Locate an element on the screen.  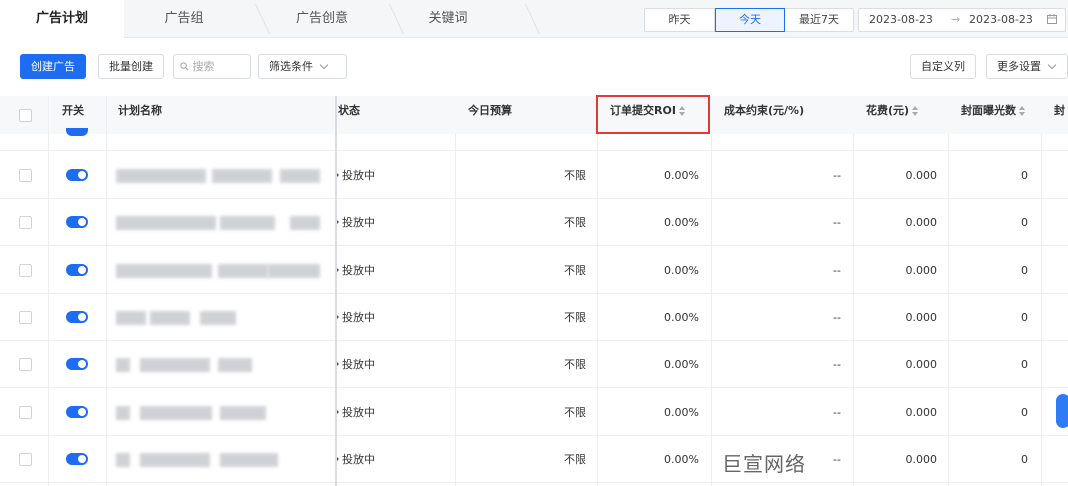
tab-keywords: 关键词 is located at coordinates (448, 19).